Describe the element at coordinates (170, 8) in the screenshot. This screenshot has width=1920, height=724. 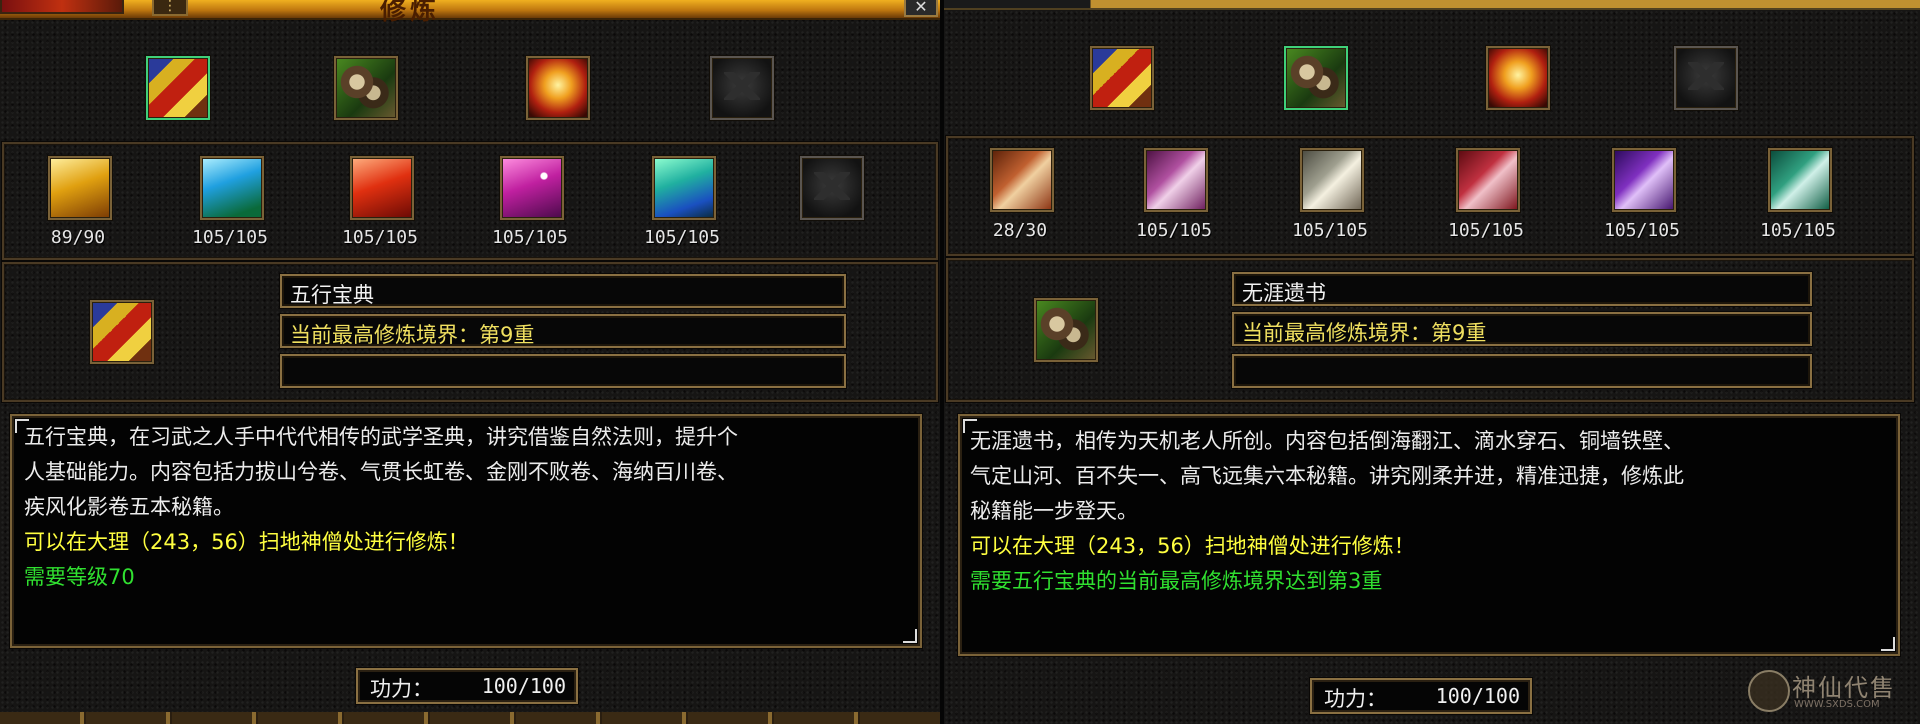
I see `menu-icon: ⋮` at that location.